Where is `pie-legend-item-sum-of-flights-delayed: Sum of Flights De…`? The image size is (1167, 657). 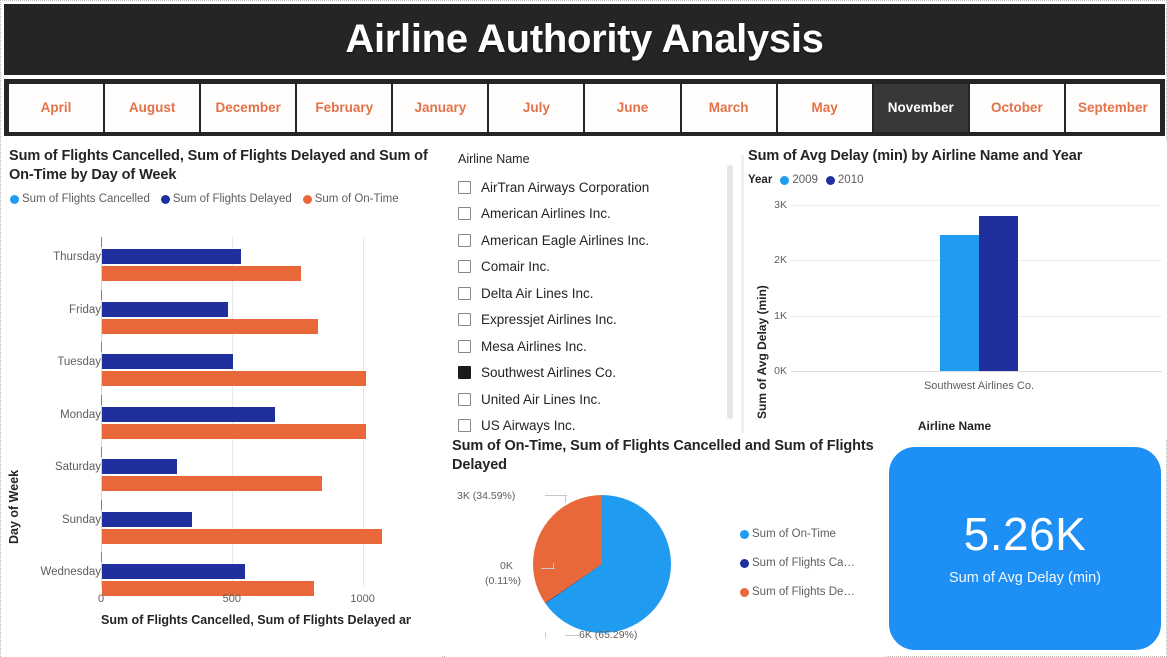 pie-legend-item-sum-of-flights-delayed: Sum of Flights De… is located at coordinates (797, 592).